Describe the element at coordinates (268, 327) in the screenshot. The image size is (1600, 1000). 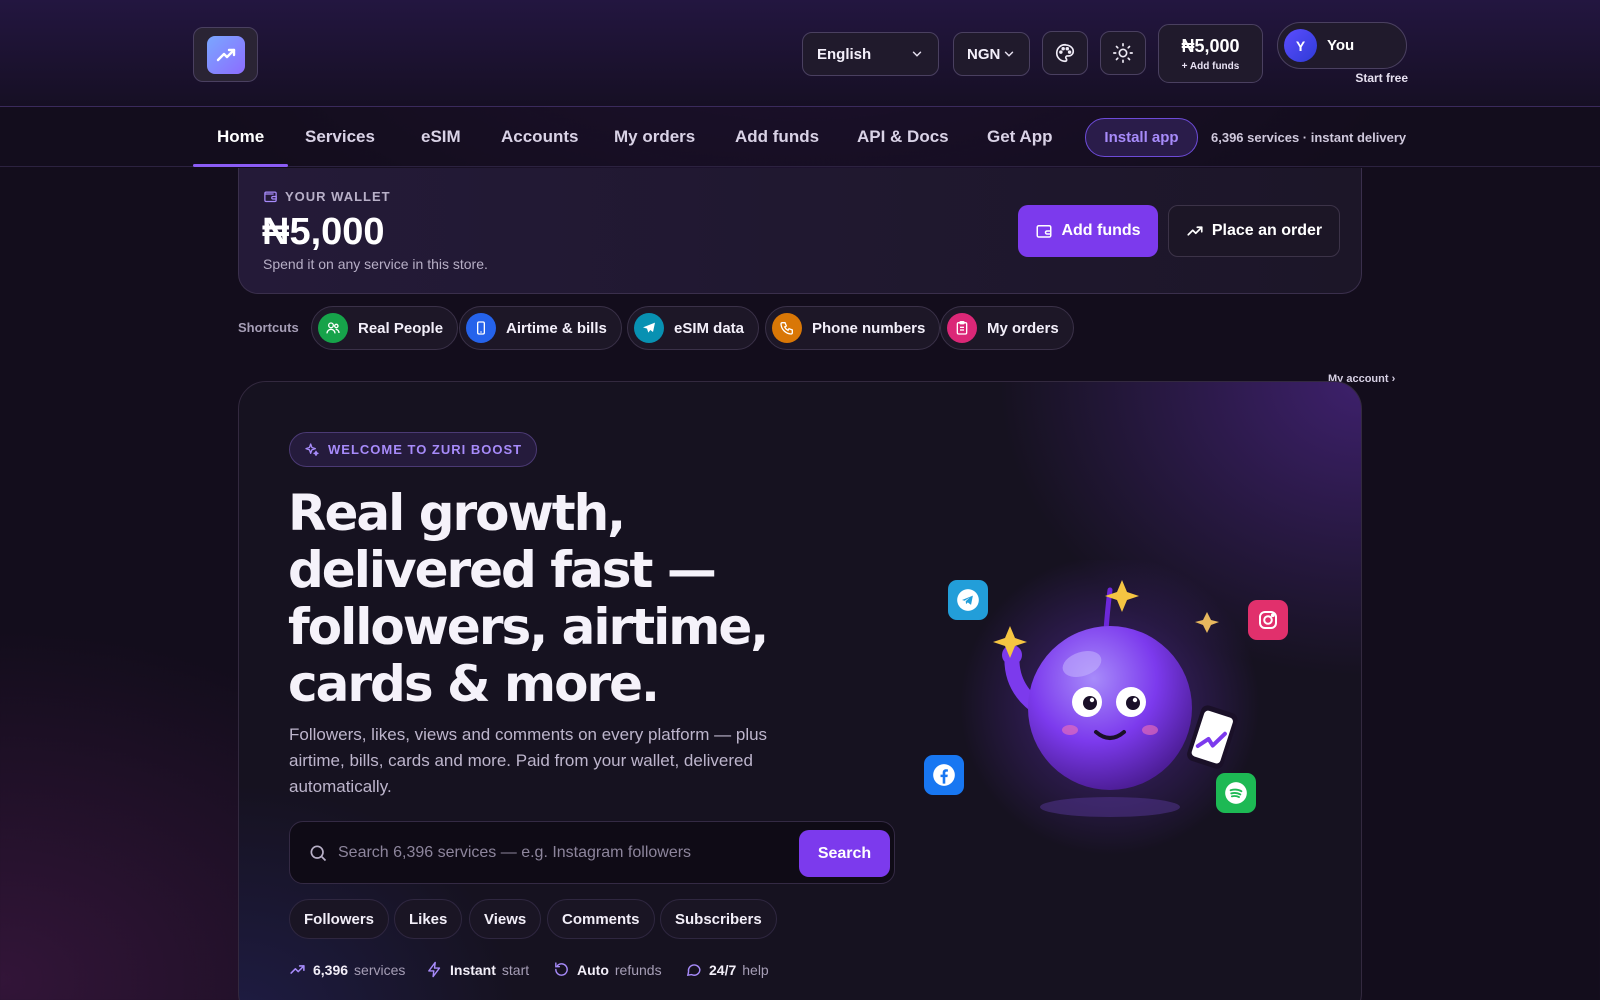
I see `shortcuts-label: Shortcuts` at that location.